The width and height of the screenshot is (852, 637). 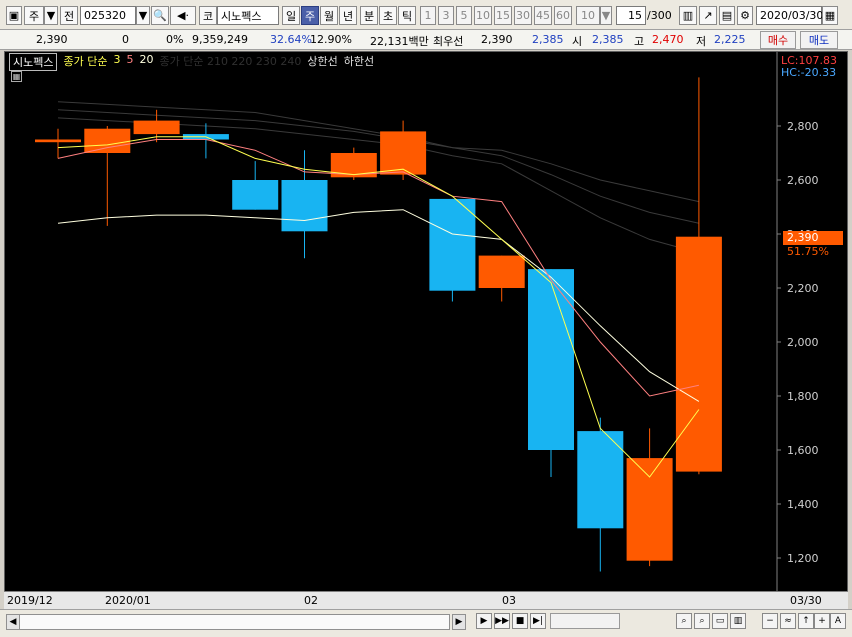 What do you see at coordinates (819, 40) in the screenshot?
I see `sell-button: 매도` at bounding box center [819, 40].